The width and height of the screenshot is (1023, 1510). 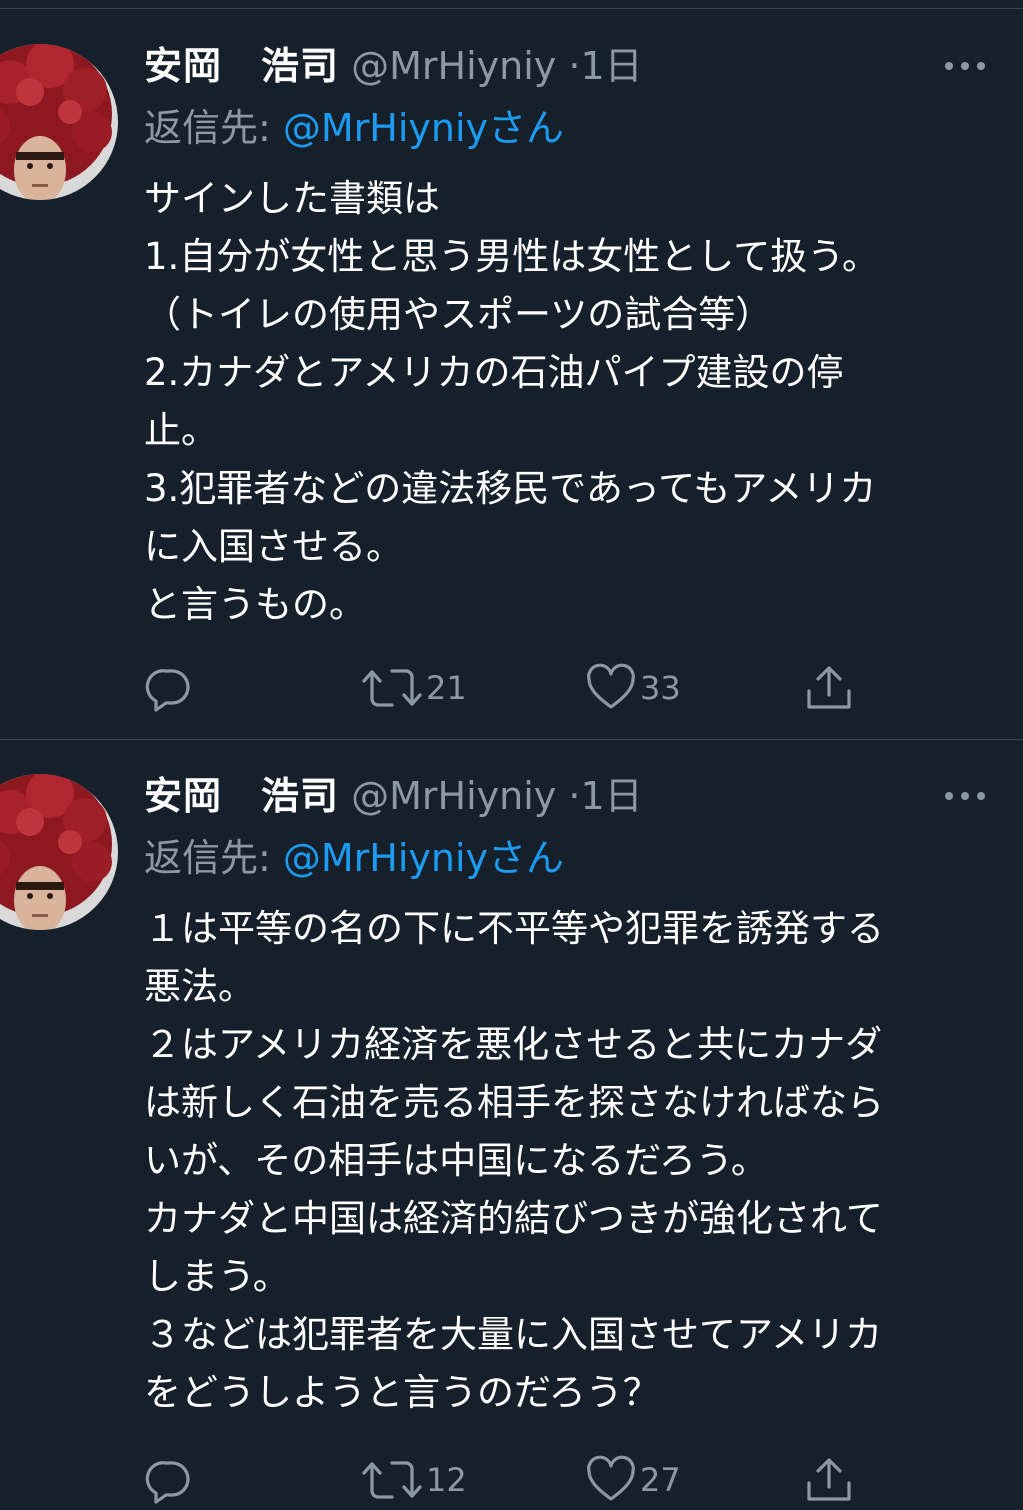 What do you see at coordinates (660, 1480) in the screenshot?
I see `like-count: 27` at bounding box center [660, 1480].